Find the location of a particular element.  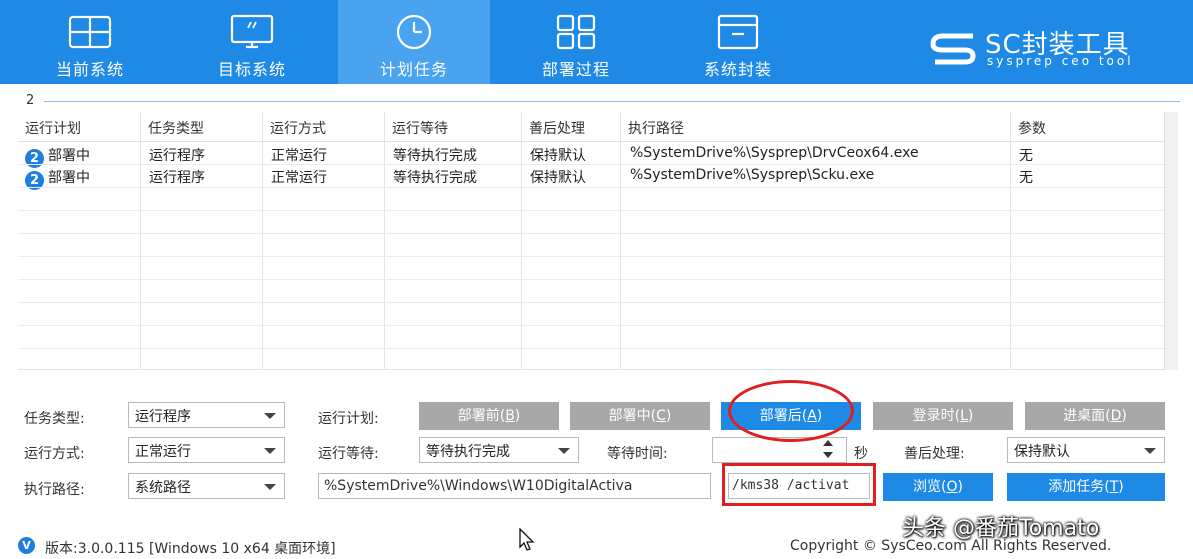

run-mode-label: 运行方式: is located at coordinates (54, 454).